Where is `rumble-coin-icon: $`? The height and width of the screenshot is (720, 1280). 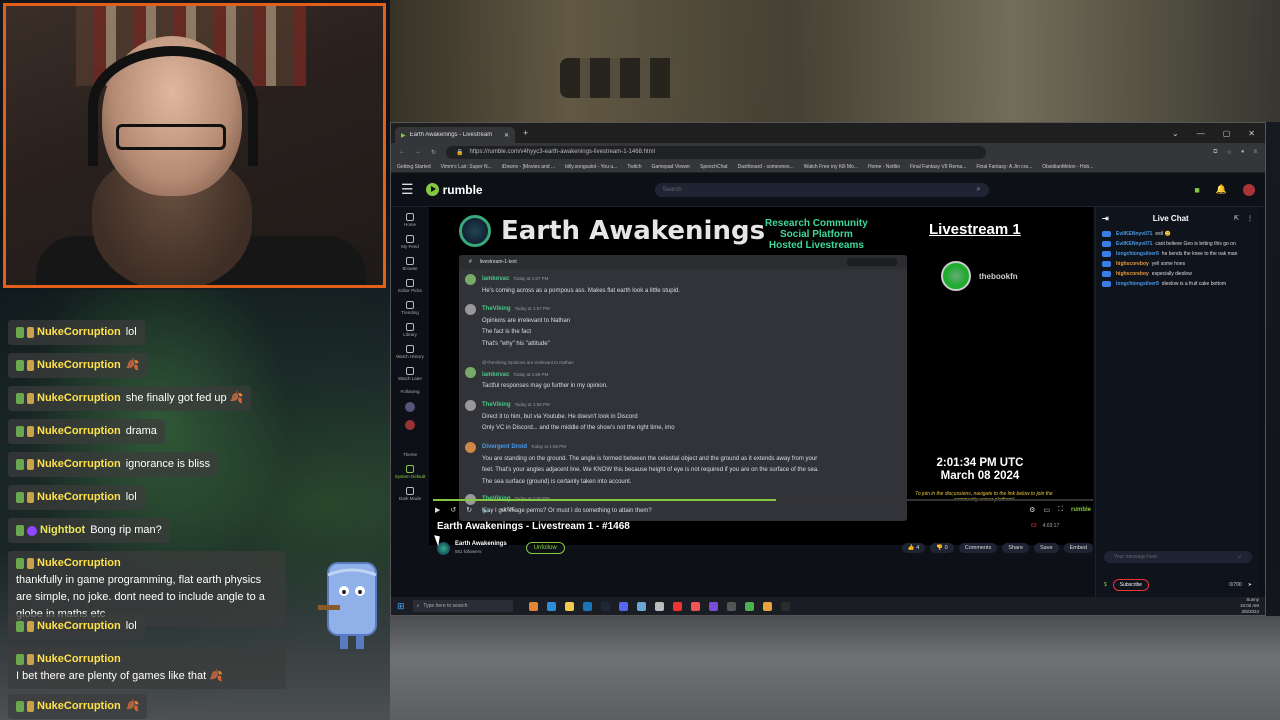 rumble-coin-icon: $ is located at coordinates (1105, 585).